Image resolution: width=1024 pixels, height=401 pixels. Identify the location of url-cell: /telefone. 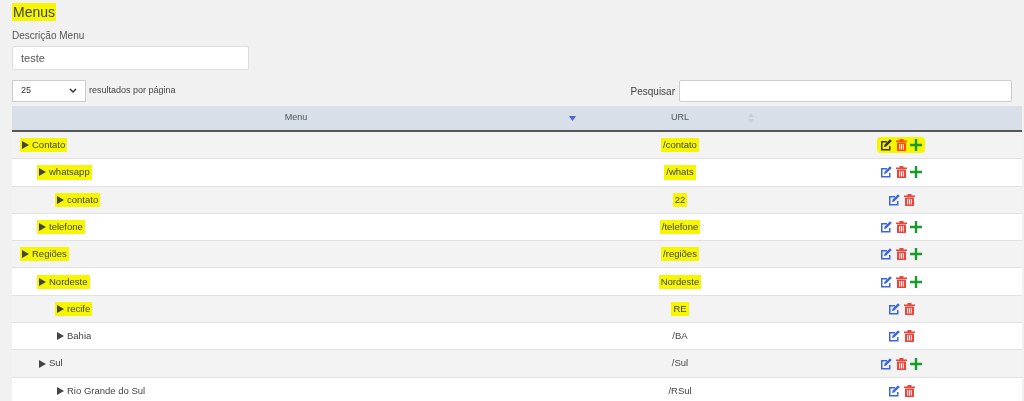
(680, 227).